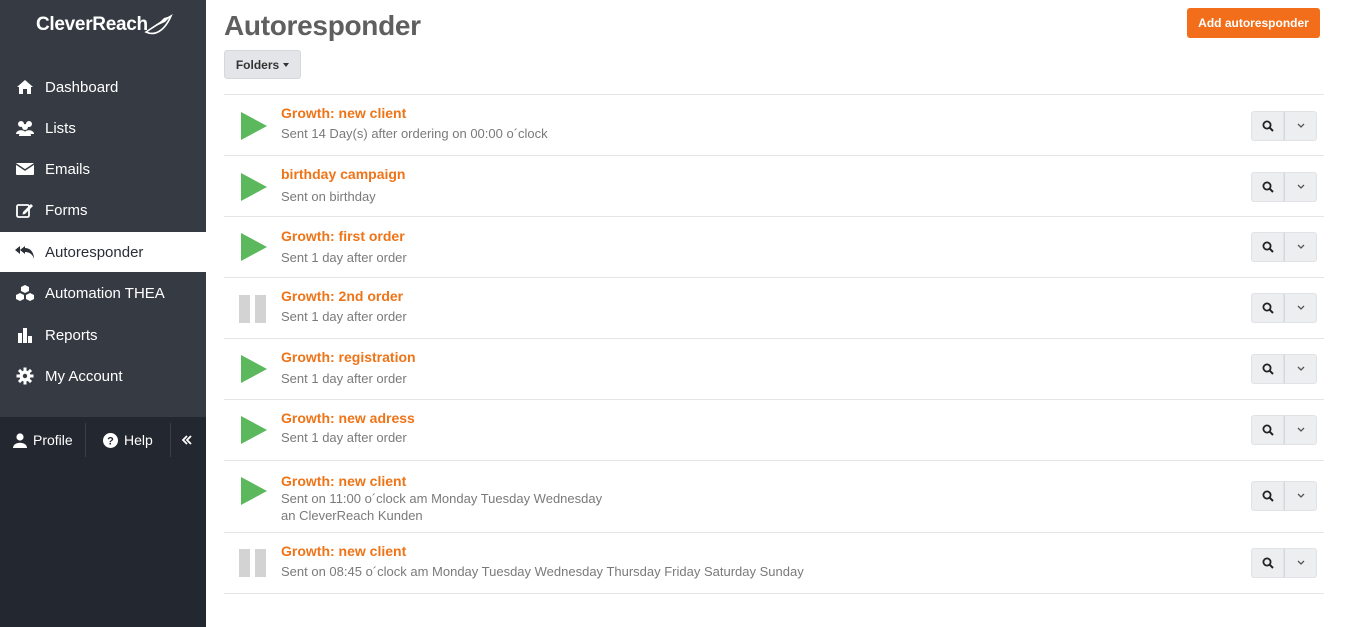 This screenshot has height=627, width=1362. What do you see at coordinates (342, 296) in the screenshot?
I see `autoresponder-title: Growth: 2nd order` at bounding box center [342, 296].